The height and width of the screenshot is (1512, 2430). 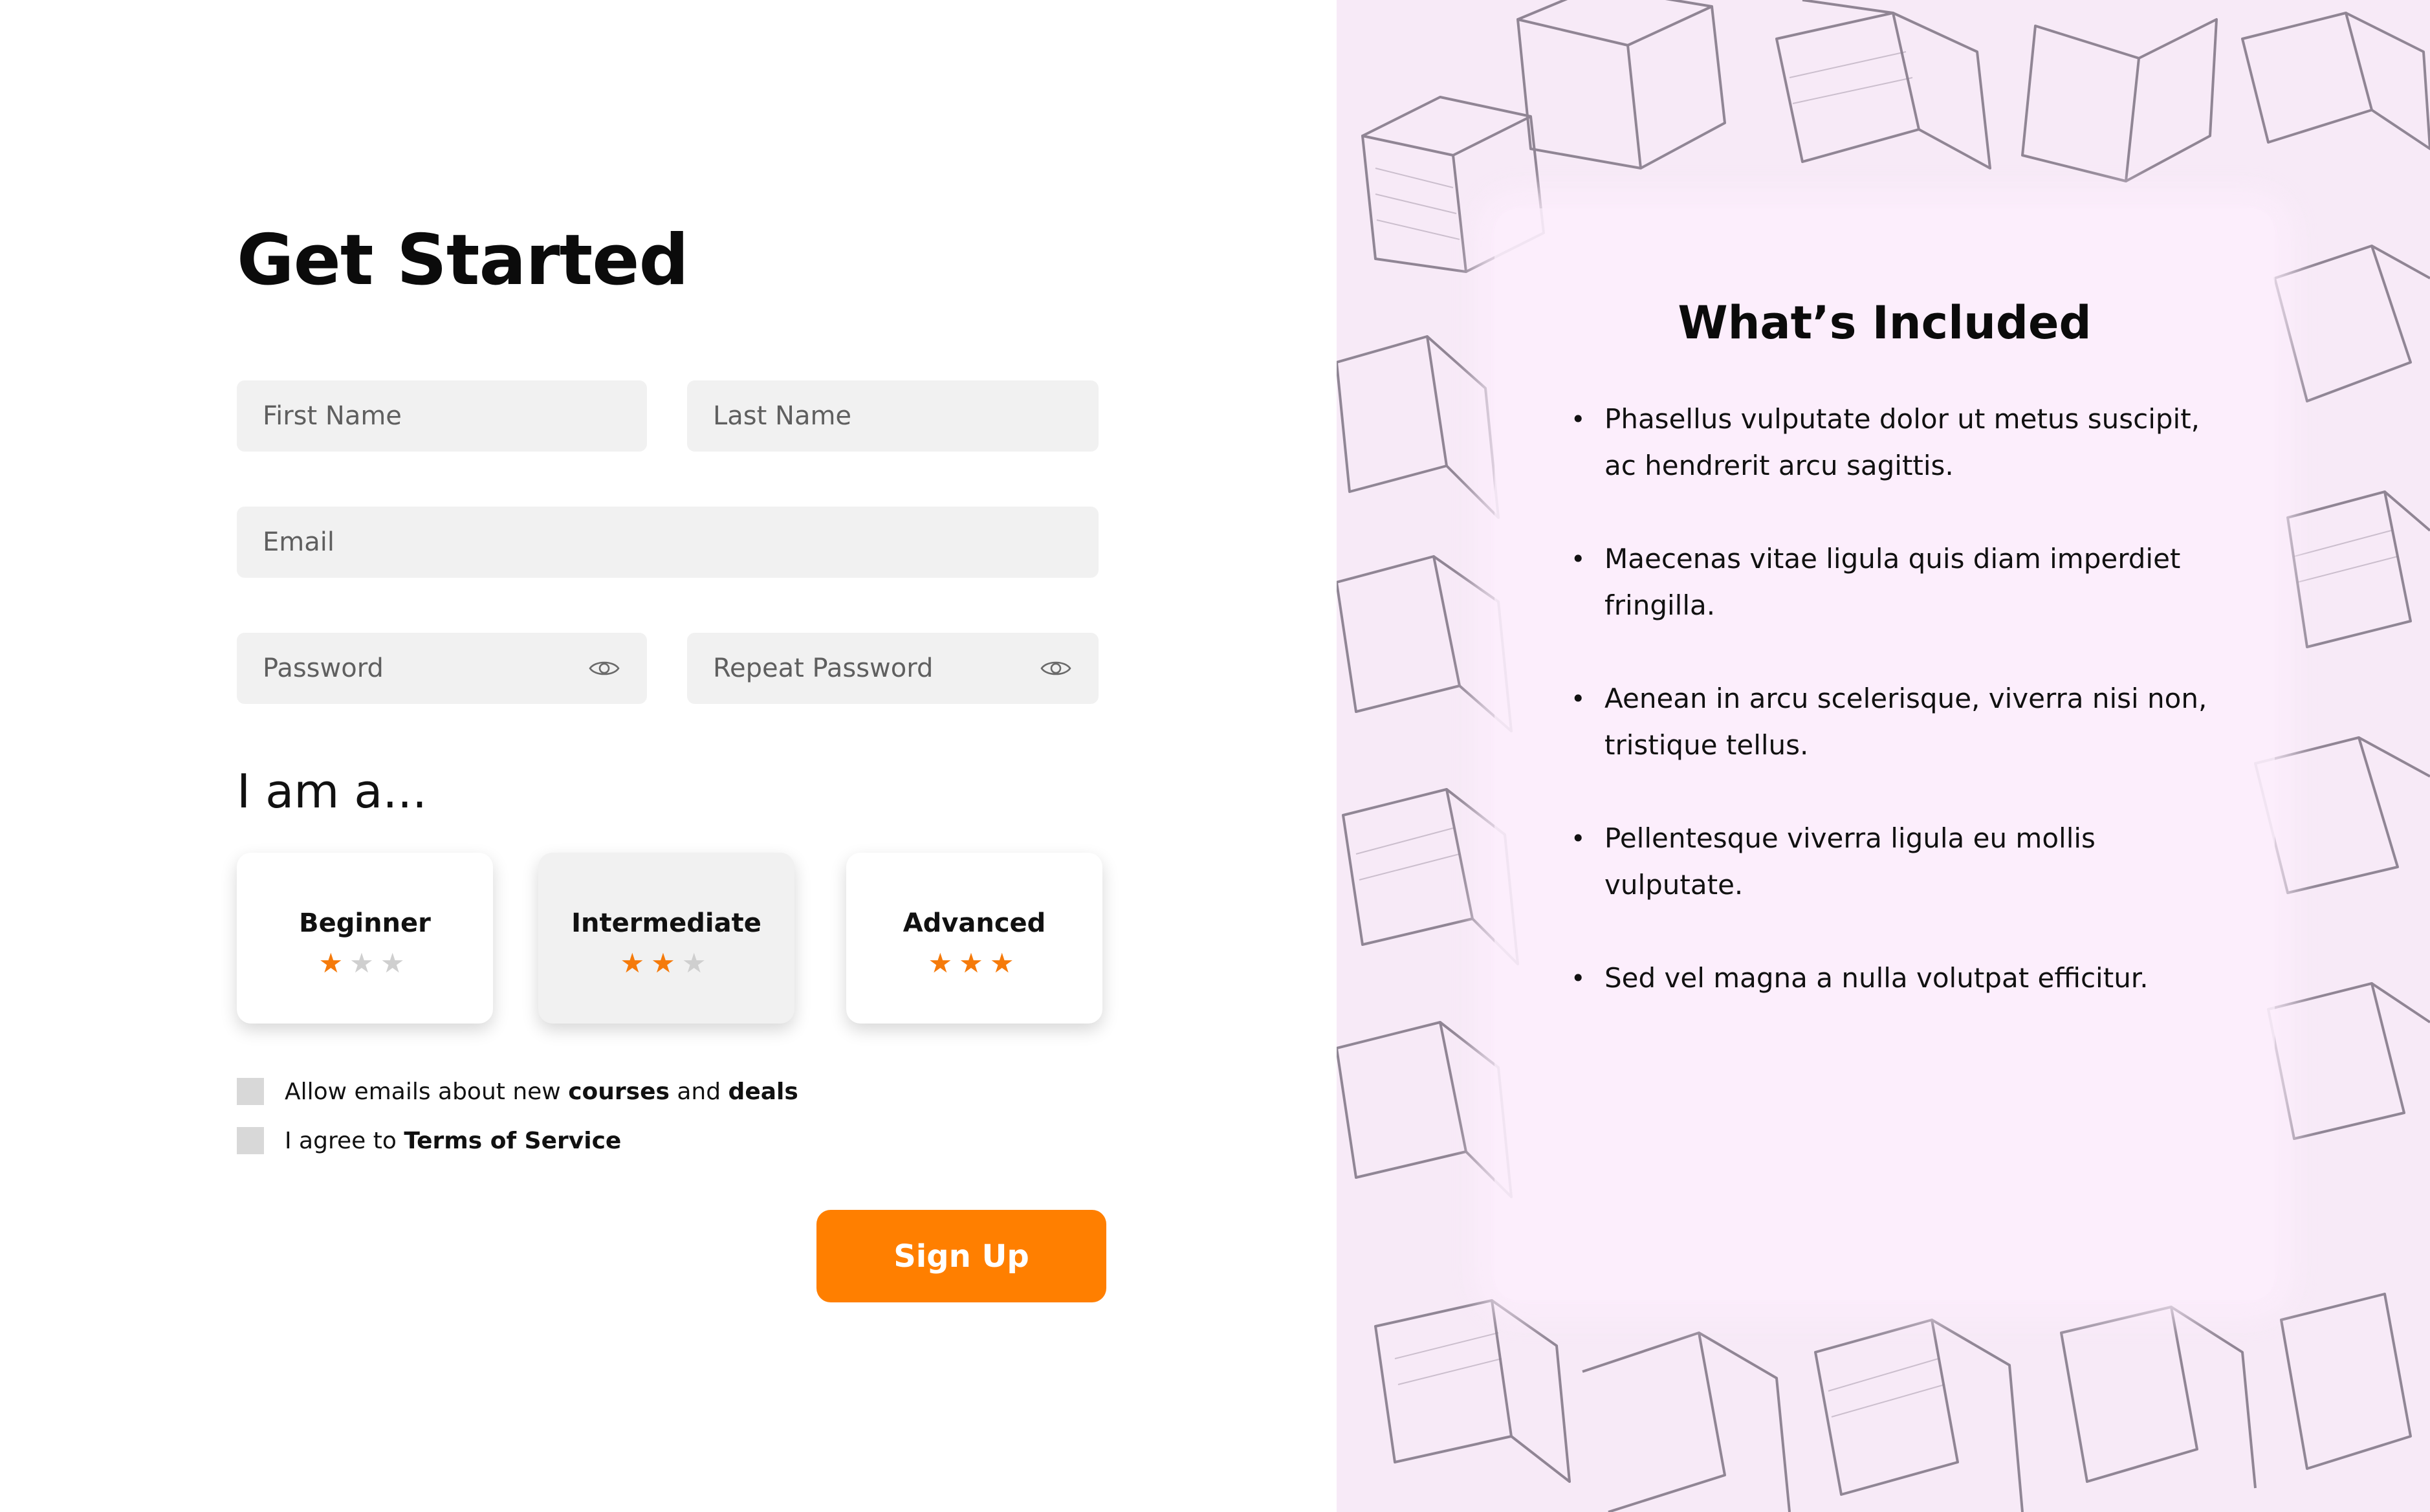 What do you see at coordinates (250, 1140) in the screenshot?
I see `terms-checkbox` at bounding box center [250, 1140].